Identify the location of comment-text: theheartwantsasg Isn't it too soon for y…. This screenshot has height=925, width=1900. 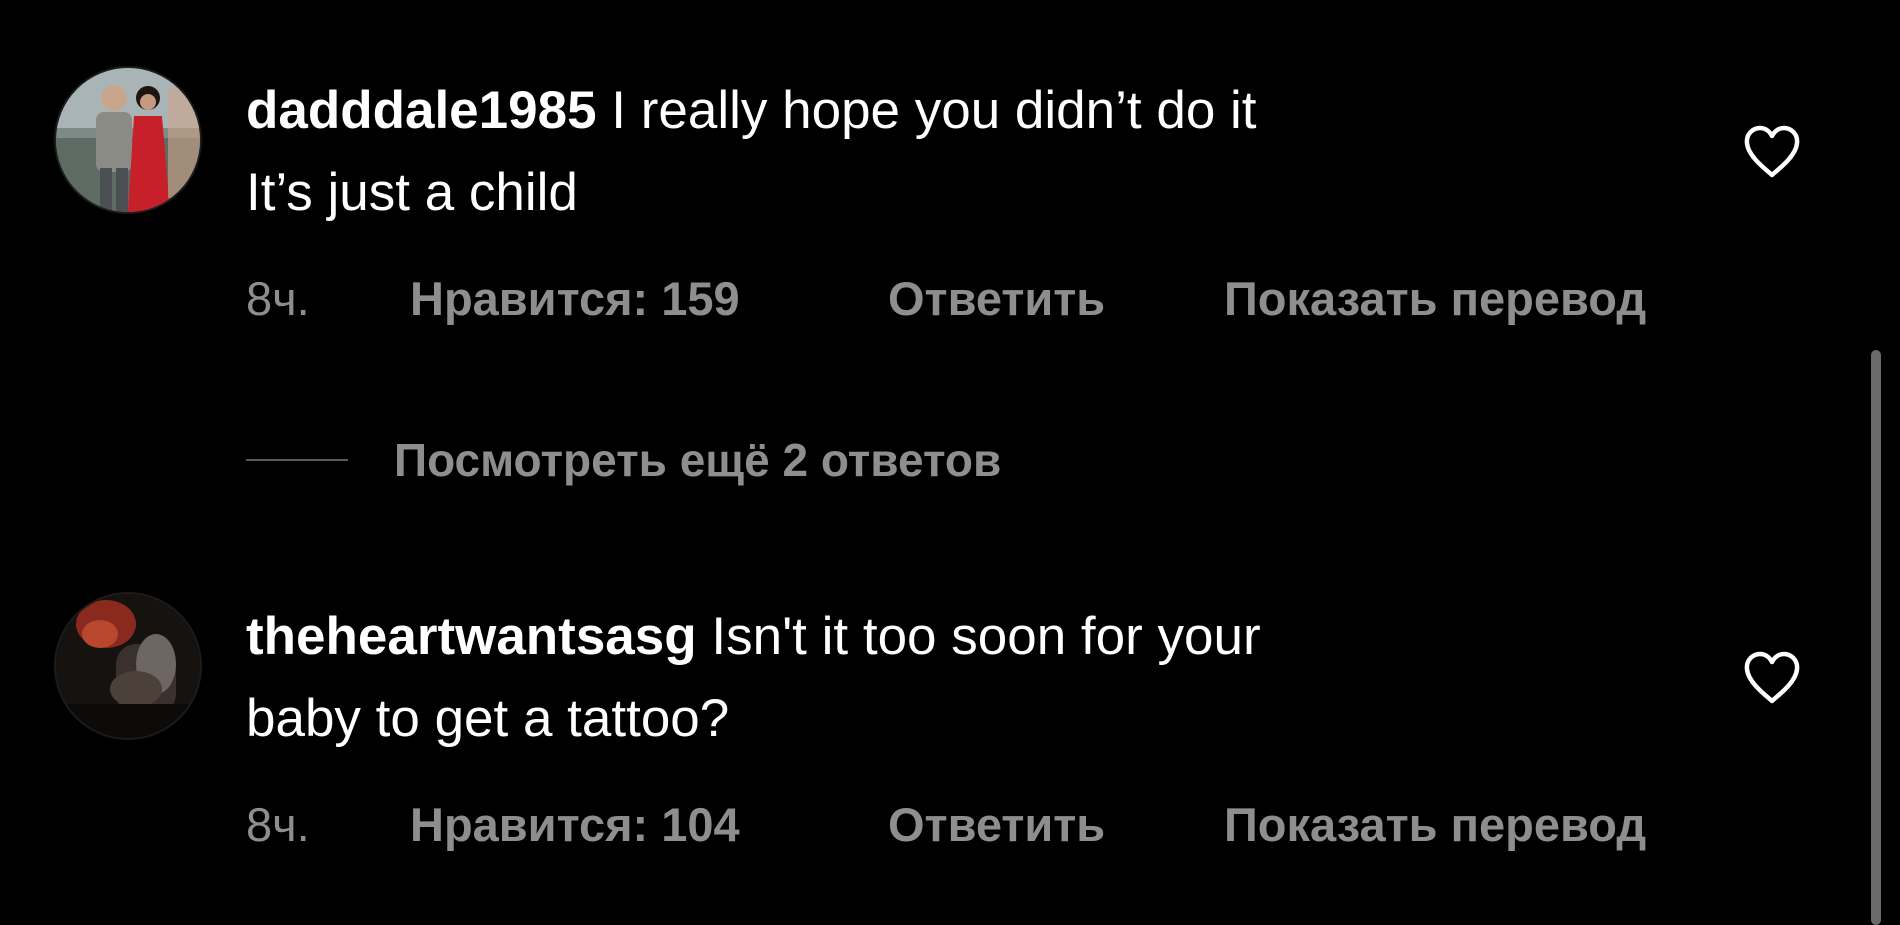
(896, 678).